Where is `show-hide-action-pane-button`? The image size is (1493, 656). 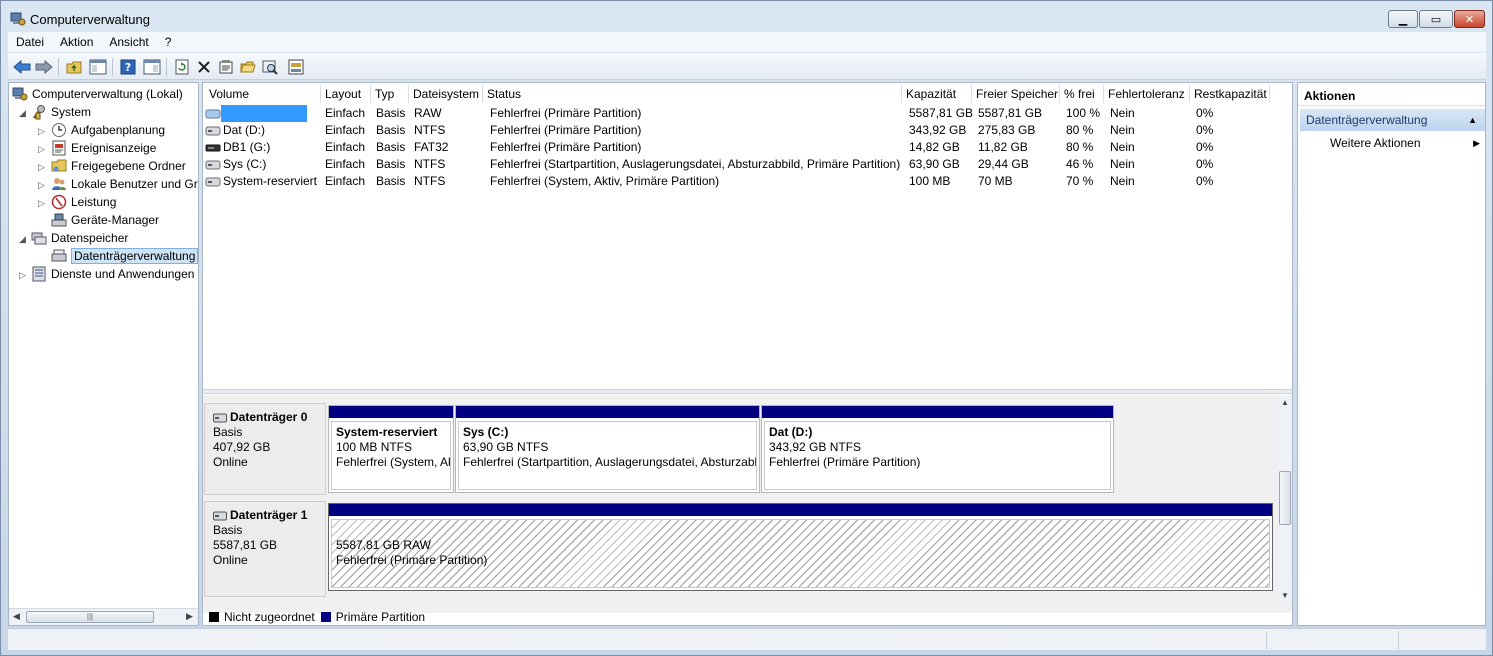 show-hide-action-pane-button is located at coordinates (152, 67).